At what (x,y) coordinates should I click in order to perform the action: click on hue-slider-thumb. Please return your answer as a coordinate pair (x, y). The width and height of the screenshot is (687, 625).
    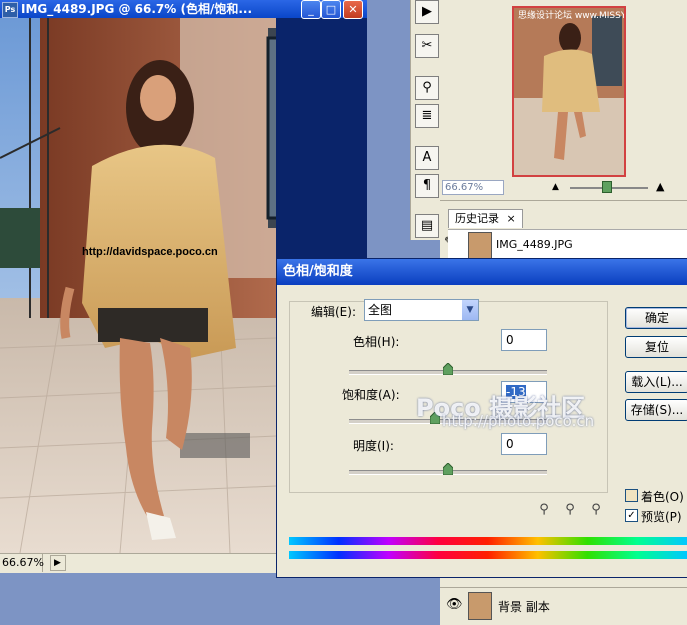
    Looking at the image, I should click on (448, 369).